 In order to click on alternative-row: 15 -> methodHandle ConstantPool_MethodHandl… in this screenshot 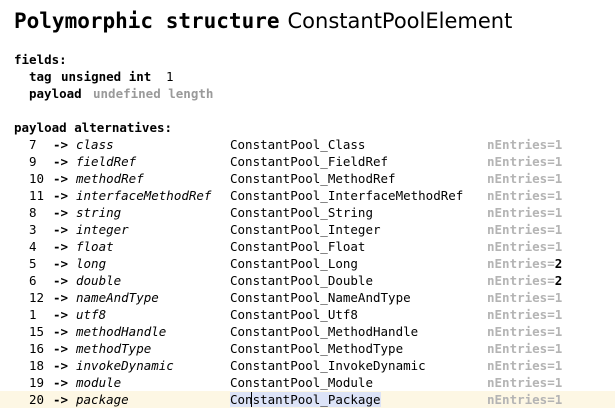, I will do `click(307, 331)`.